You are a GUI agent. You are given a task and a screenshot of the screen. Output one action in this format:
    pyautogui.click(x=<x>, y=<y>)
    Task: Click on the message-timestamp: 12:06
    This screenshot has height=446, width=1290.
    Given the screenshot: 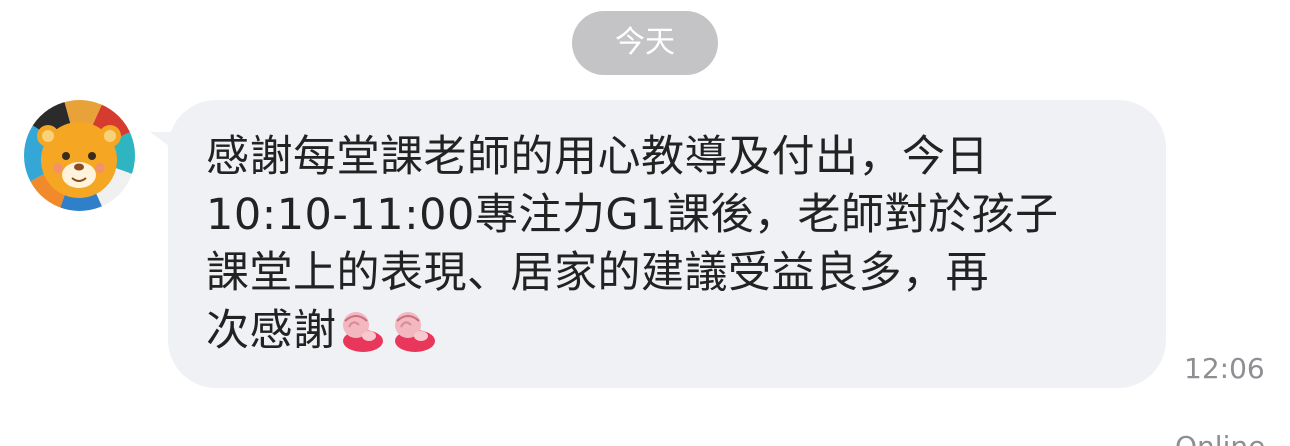 What is the action you would take?
    pyautogui.click(x=1224, y=368)
    